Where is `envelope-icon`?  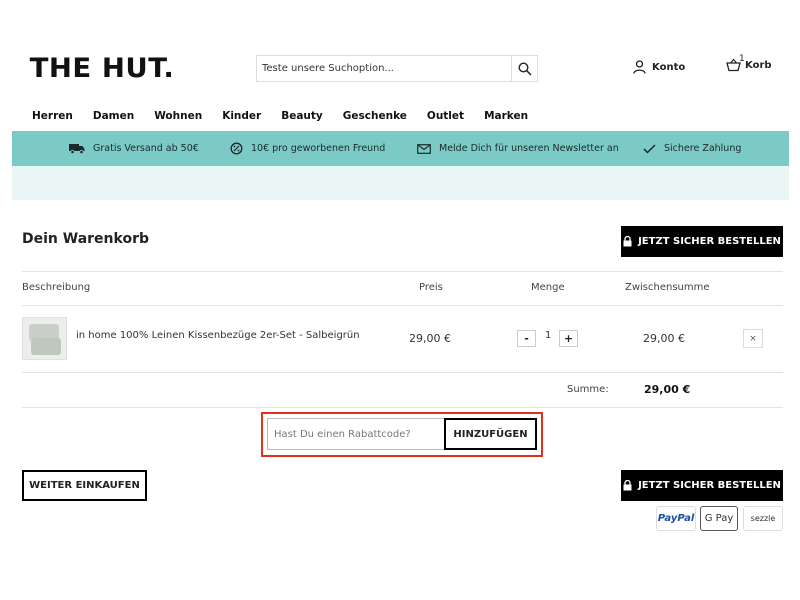 envelope-icon is located at coordinates (424, 148).